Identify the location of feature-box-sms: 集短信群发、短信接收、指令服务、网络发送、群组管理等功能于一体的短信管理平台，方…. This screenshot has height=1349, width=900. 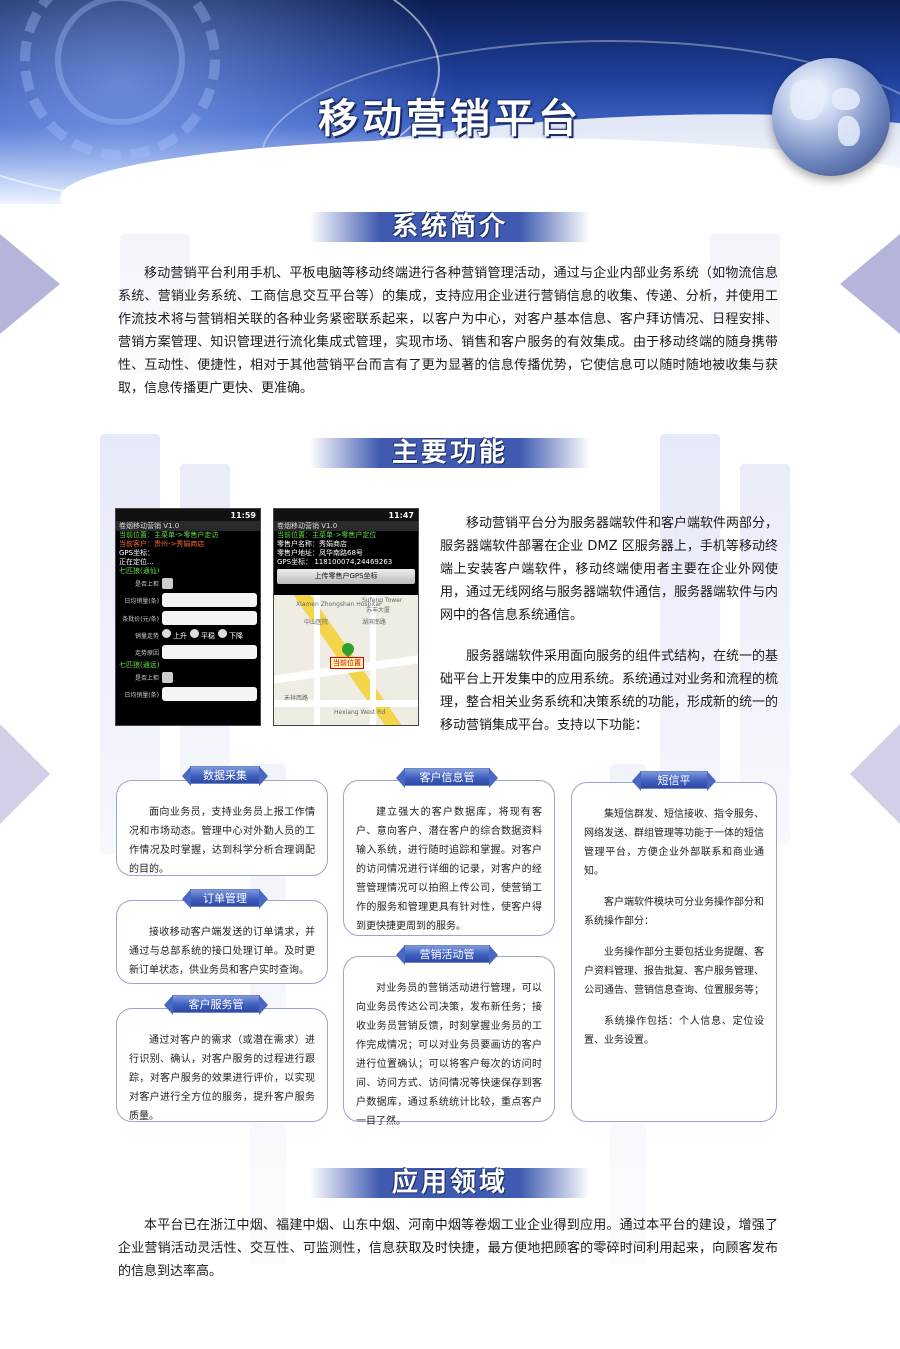
(674, 952).